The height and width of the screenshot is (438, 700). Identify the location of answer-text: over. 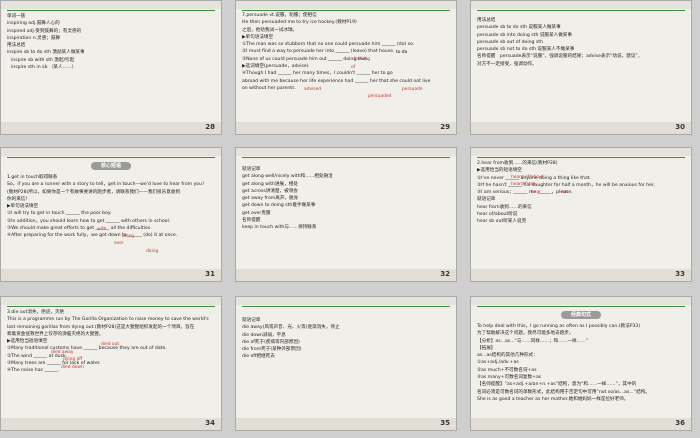
(119, 243).